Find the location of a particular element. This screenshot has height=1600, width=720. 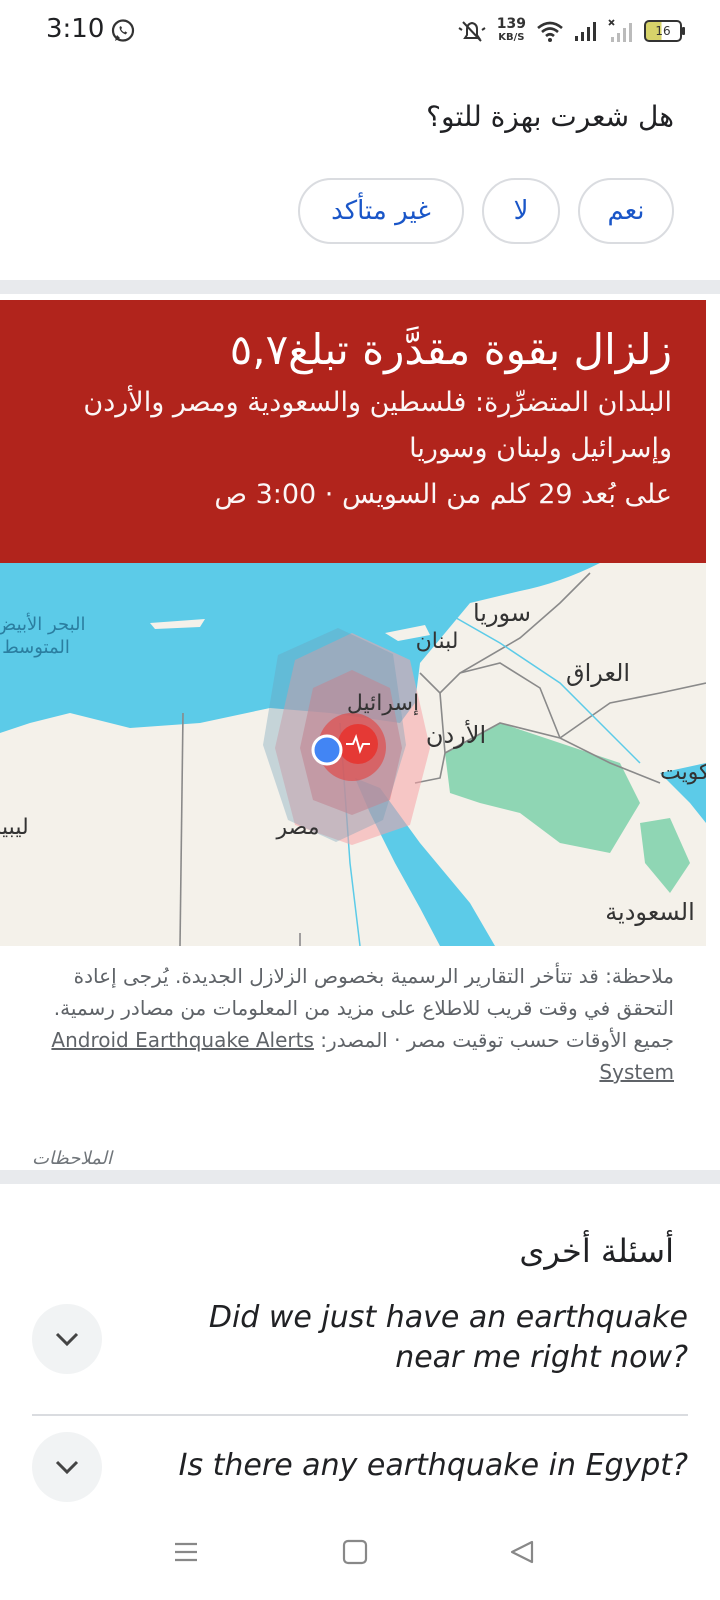

other-questions-title: أسئلة أخرى is located at coordinates (596, 1251).